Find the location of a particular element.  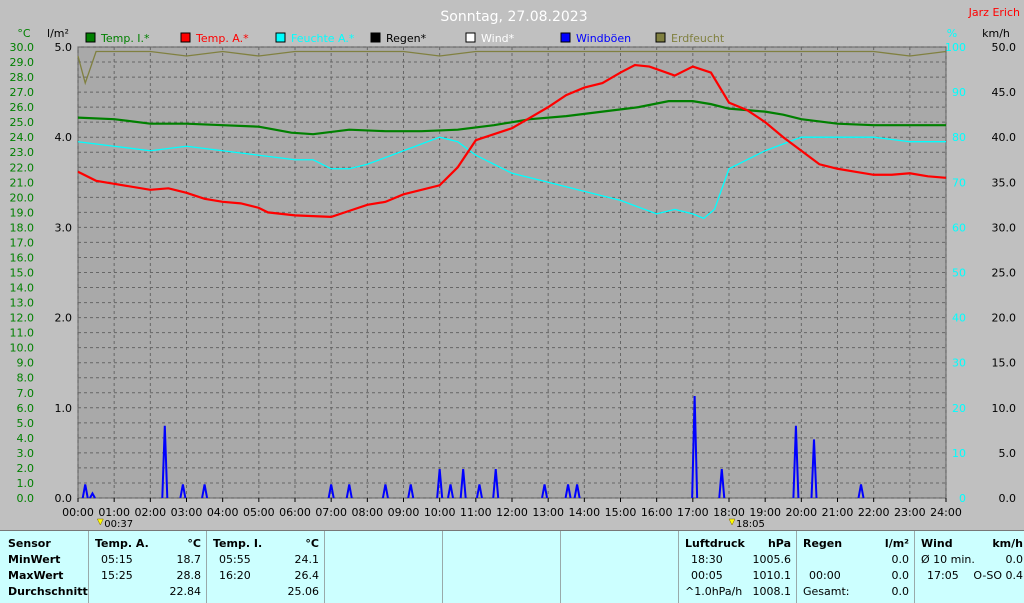

temp-tick-label: 4.0 is located at coordinates (26, 438).